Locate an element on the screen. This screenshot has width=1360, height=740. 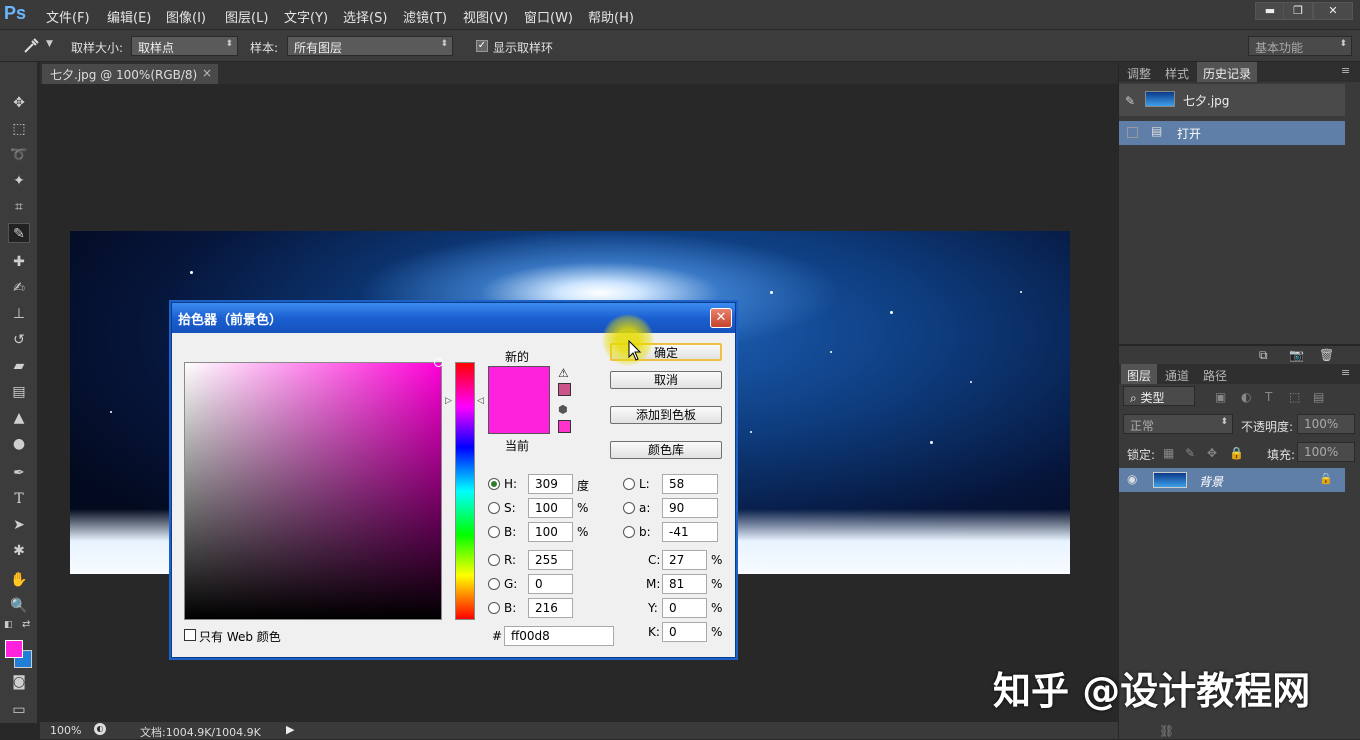
dialog-close-button: ✕ is located at coordinates (721, 318).